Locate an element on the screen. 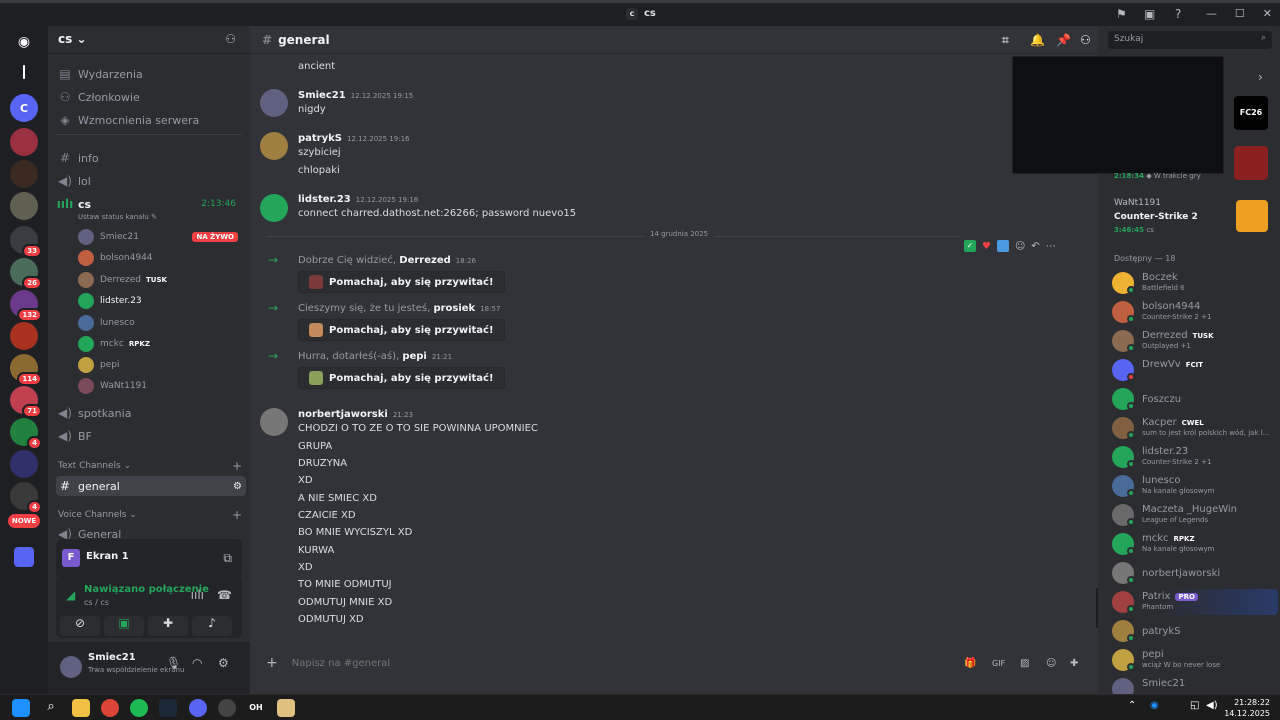 The image size is (1280, 720). square-reaction-icon is located at coordinates (1002, 246).